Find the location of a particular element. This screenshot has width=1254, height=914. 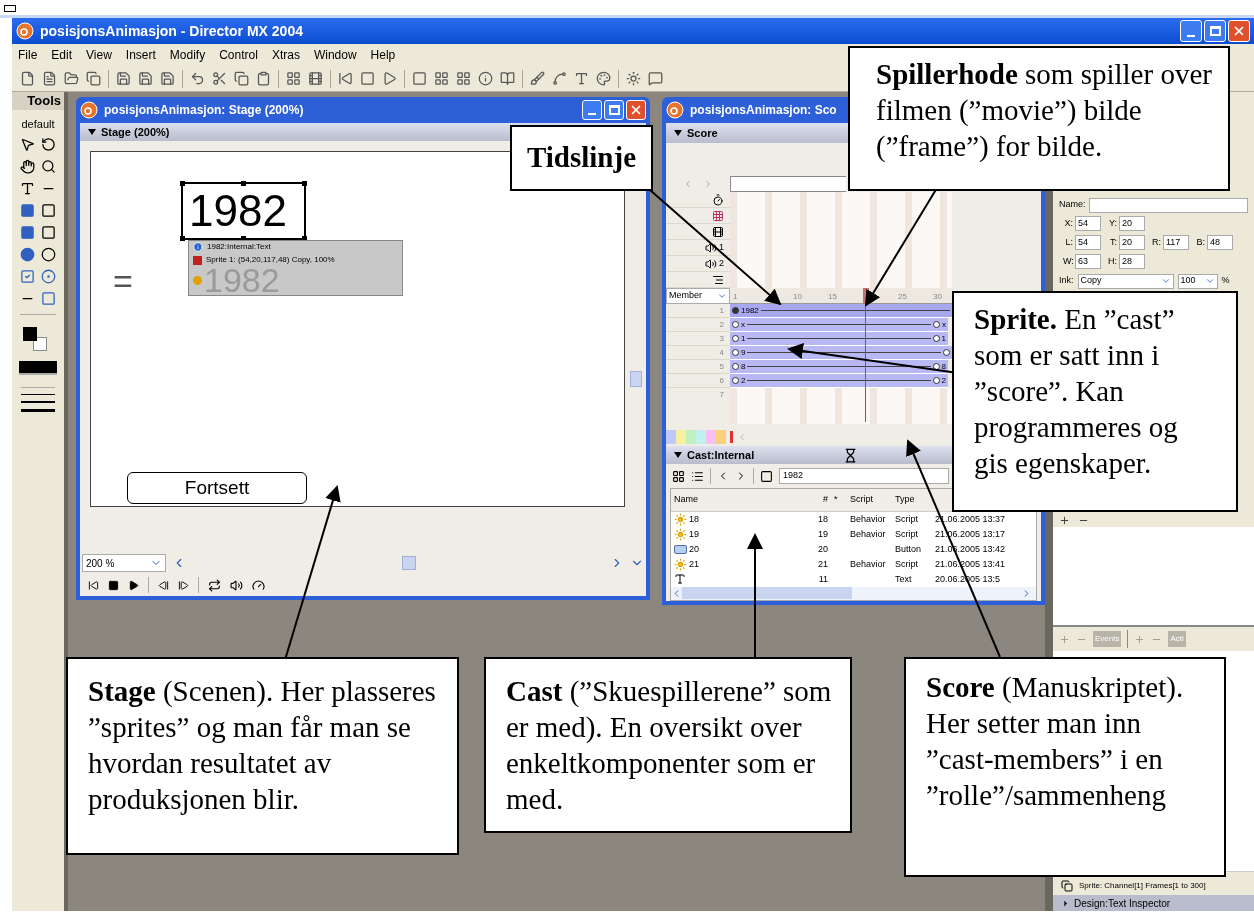

continue-button: Fortsett is located at coordinates (217, 488).